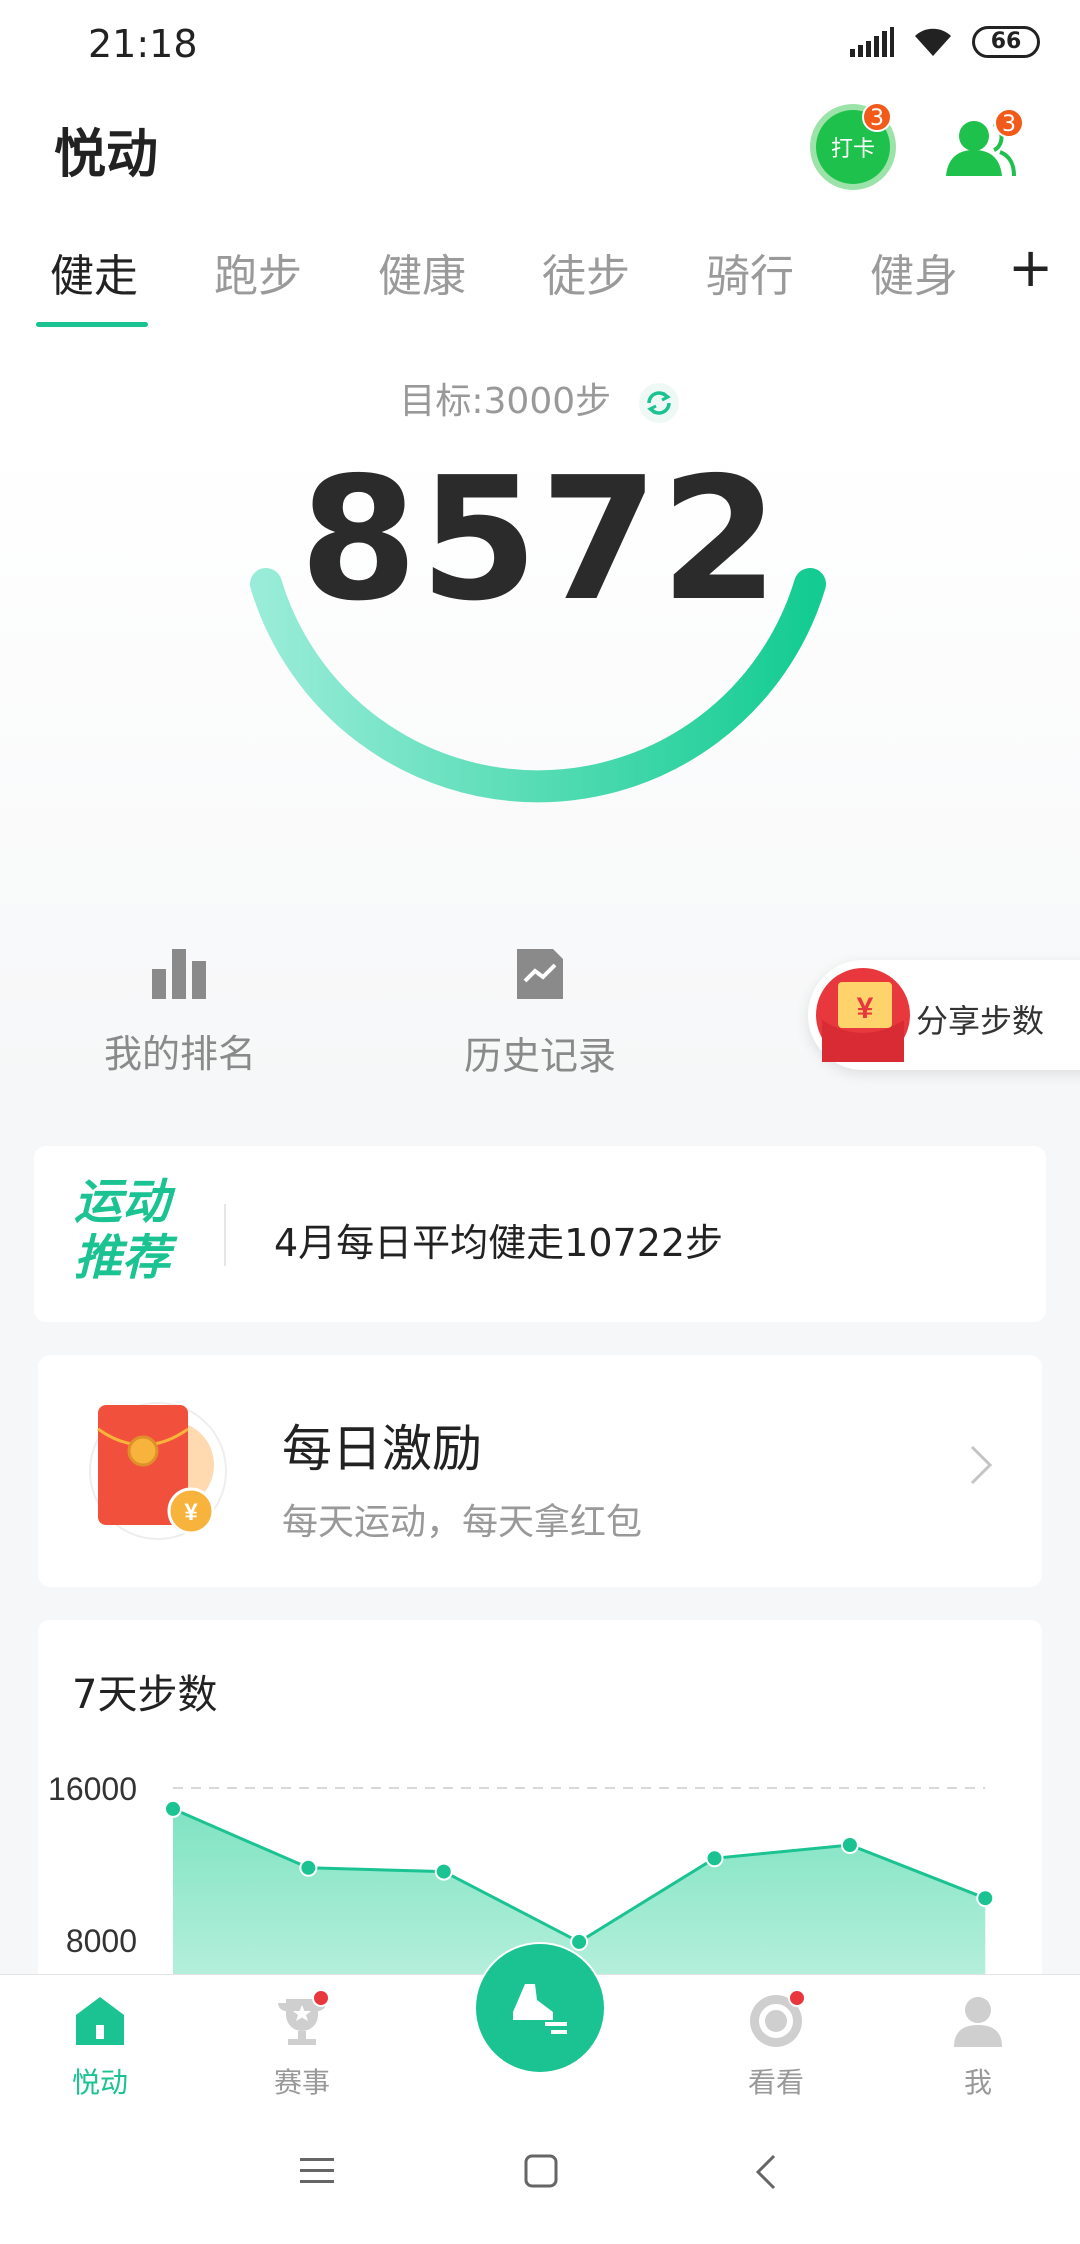 The width and height of the screenshot is (1080, 2244). I want to click on tab-health: 健康, so click(422, 272).